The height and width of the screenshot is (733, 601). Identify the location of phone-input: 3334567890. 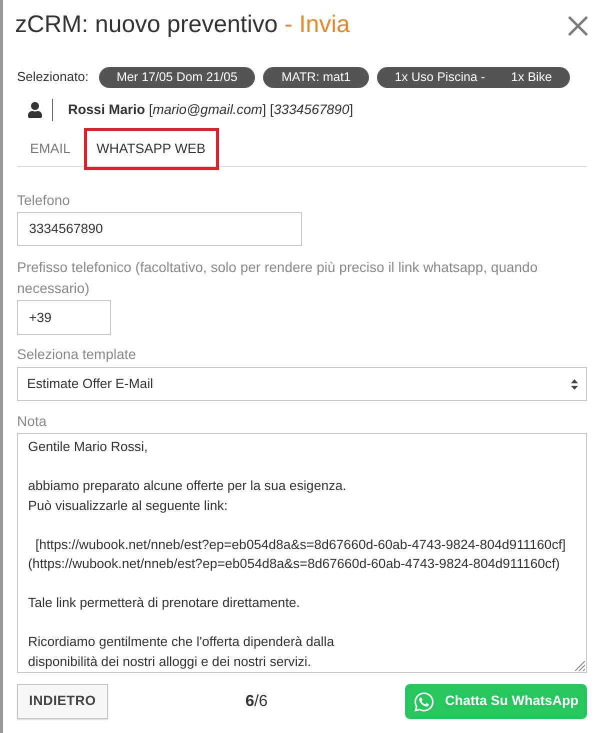
(159, 229).